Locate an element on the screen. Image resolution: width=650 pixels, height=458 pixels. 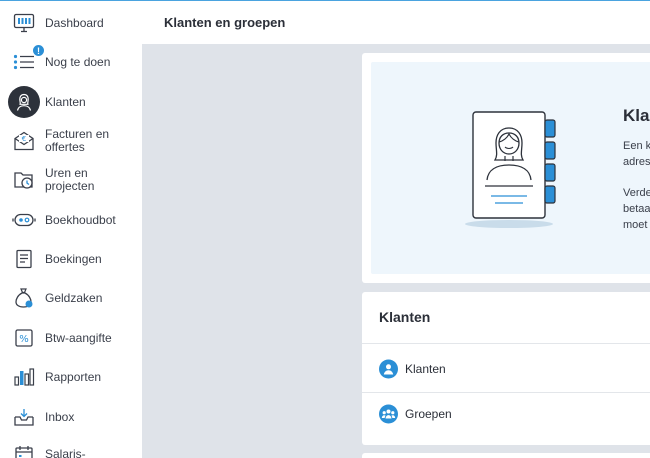
sidebar-item-geldzaken: Geldzaken is located at coordinates (71, 298).